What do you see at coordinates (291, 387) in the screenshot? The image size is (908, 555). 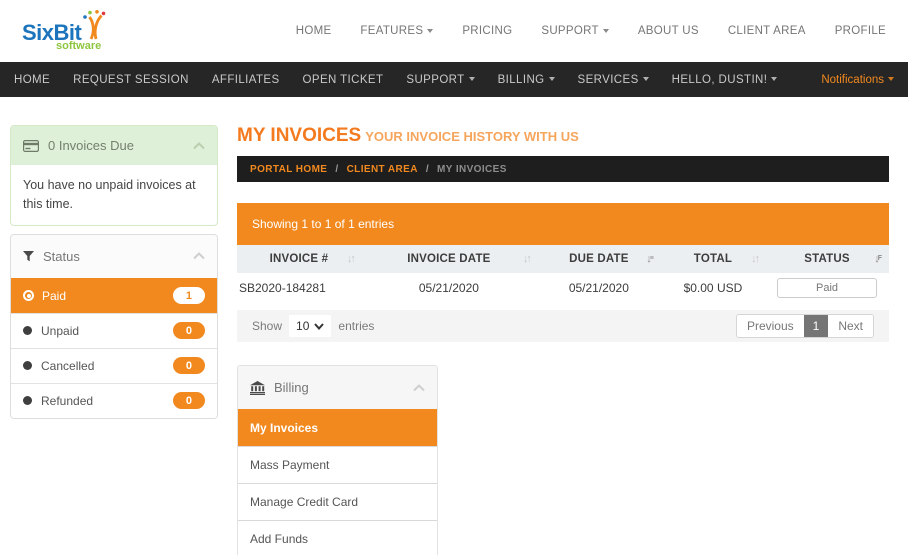 I see `billing-menu-title: Billing` at bounding box center [291, 387].